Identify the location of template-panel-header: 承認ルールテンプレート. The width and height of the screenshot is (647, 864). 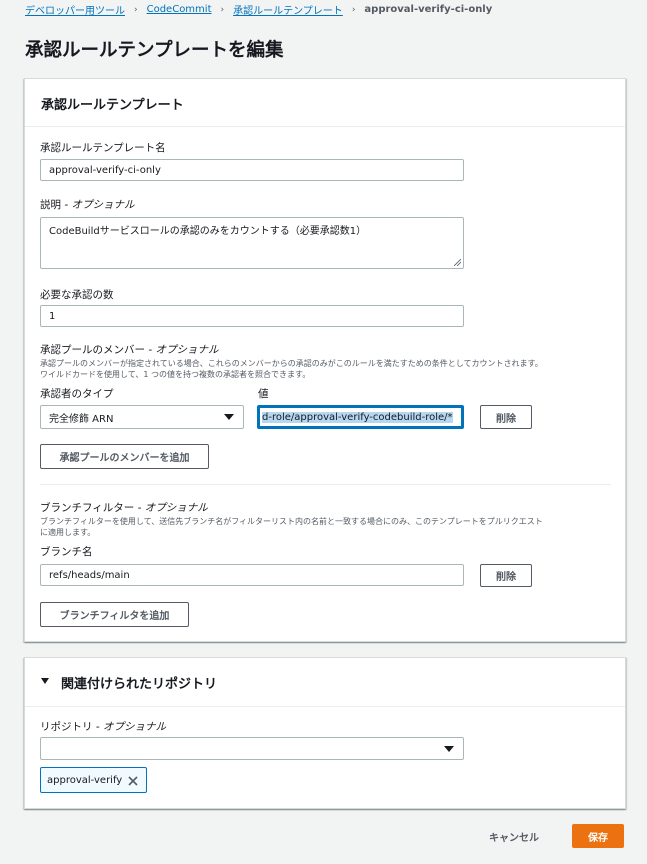
(325, 103).